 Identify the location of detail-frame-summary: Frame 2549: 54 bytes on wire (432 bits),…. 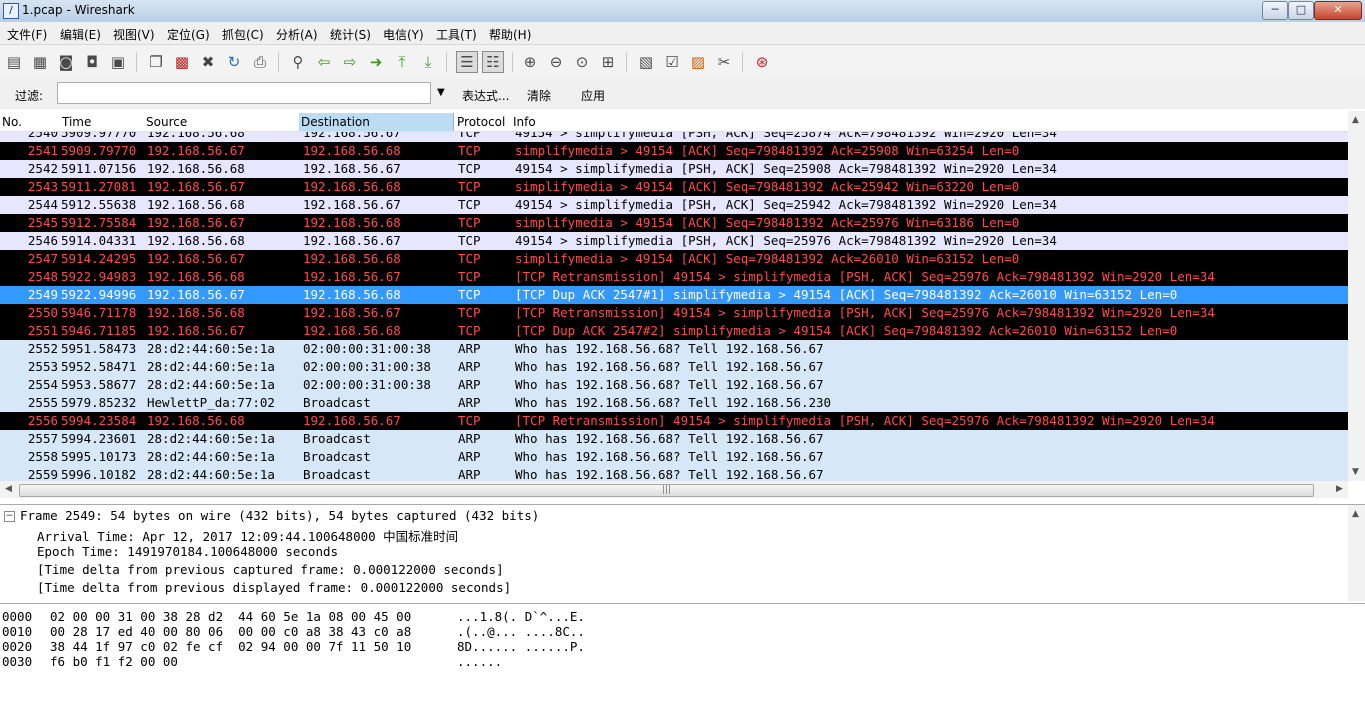
(279, 515).